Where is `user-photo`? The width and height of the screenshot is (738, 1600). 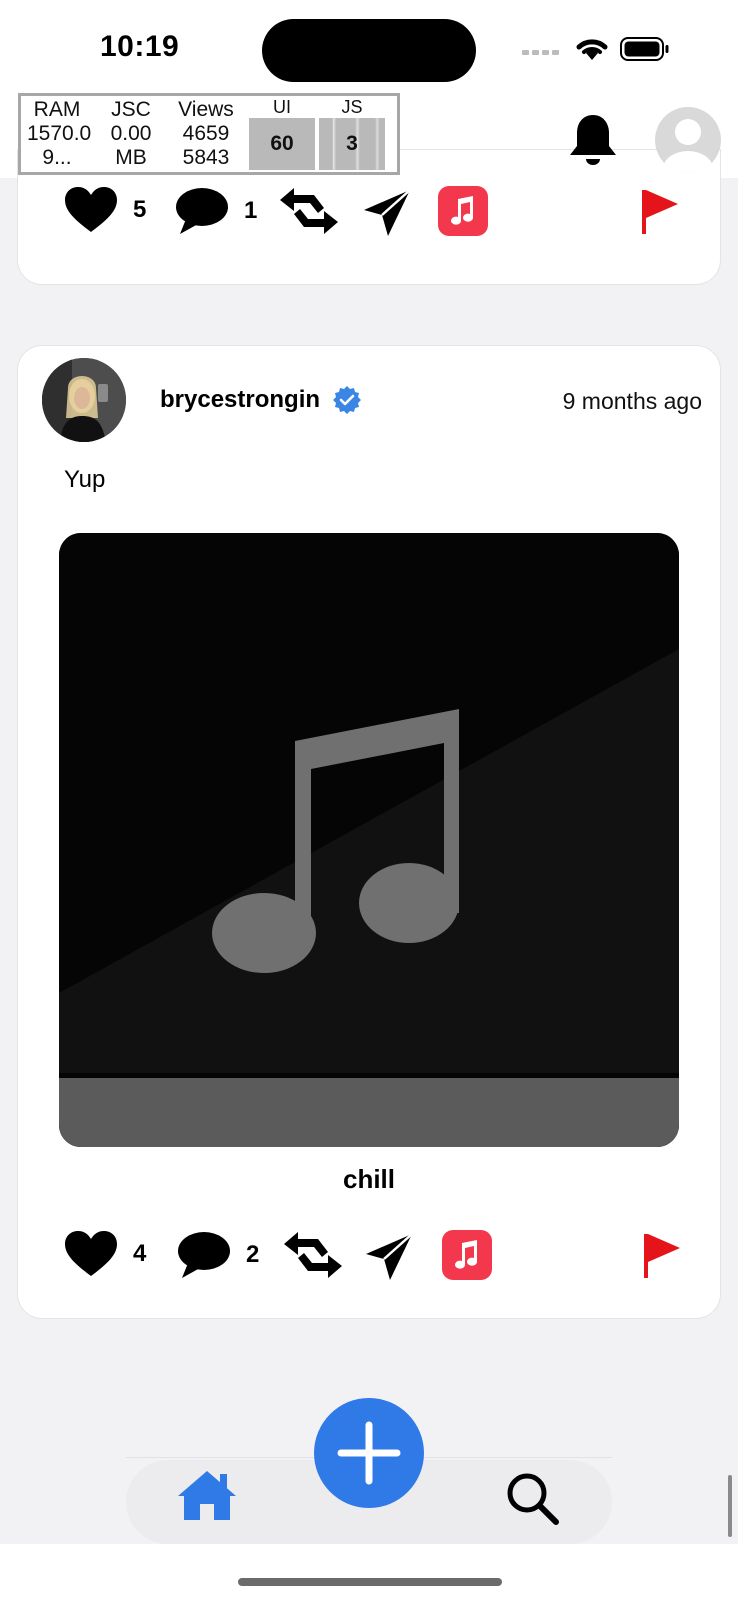 user-photo is located at coordinates (84, 400).